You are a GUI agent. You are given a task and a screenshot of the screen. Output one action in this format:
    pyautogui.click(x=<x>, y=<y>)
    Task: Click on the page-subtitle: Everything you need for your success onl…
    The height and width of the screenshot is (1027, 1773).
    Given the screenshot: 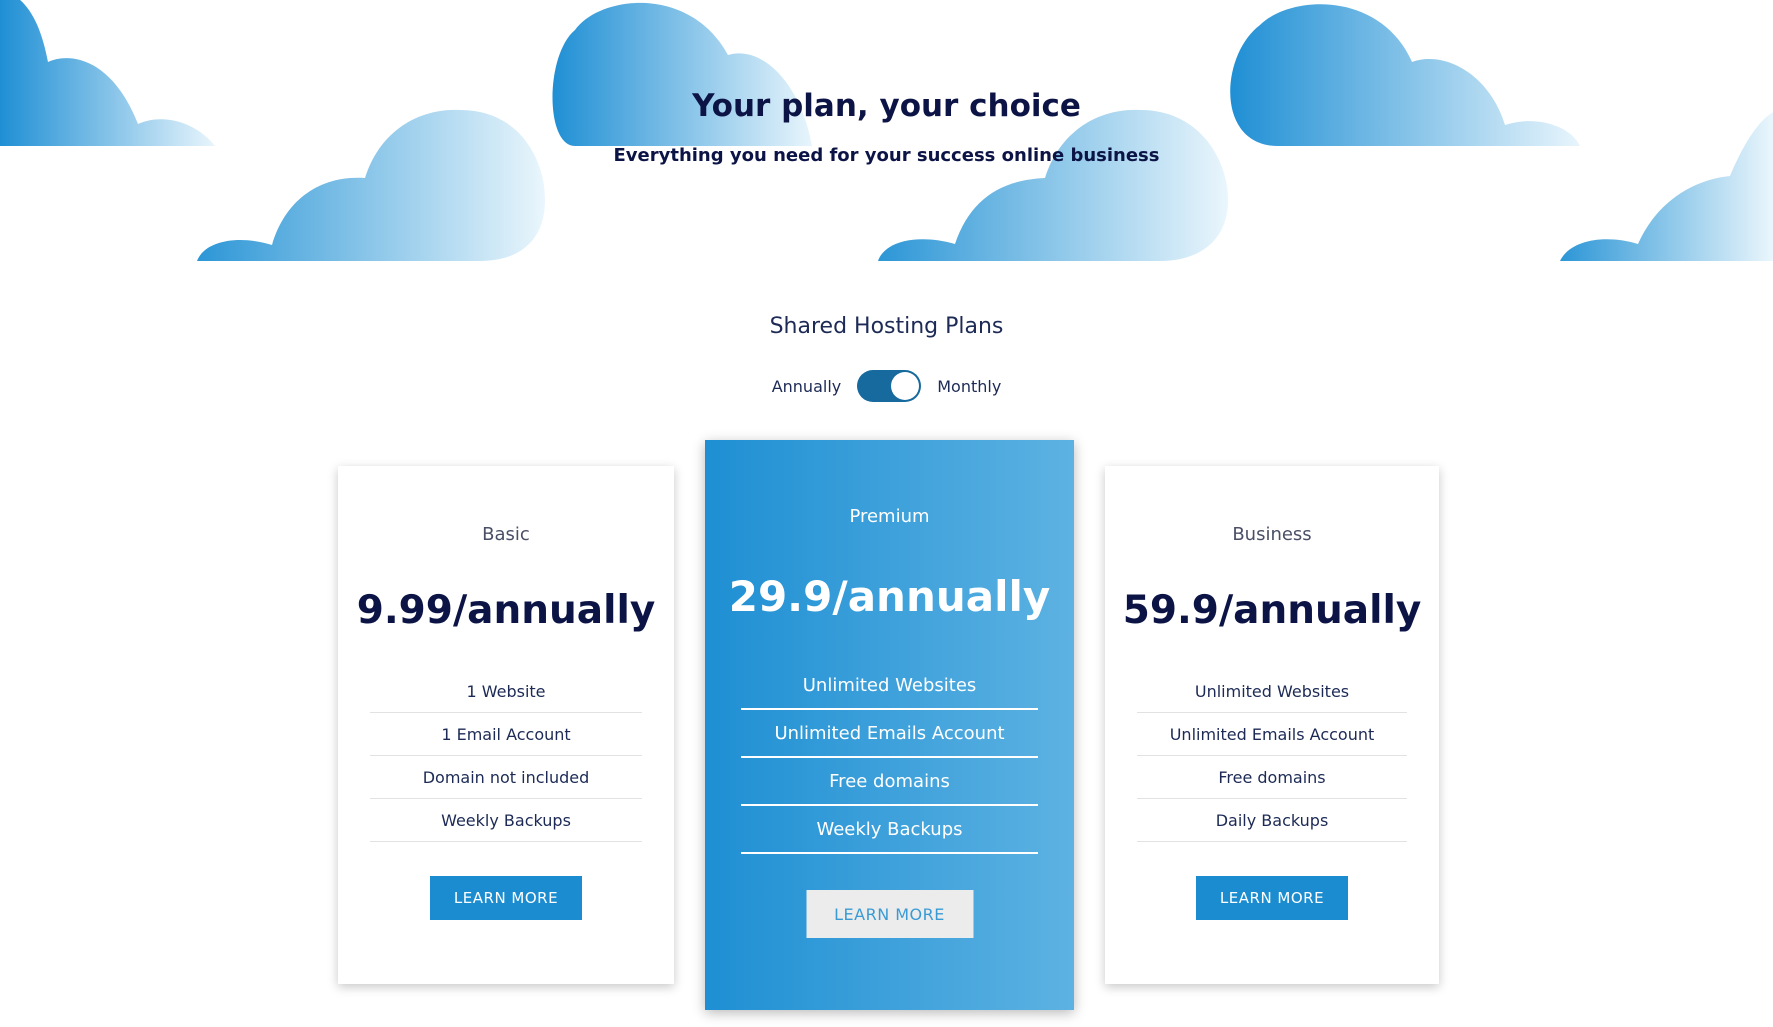 What is the action you would take?
    pyautogui.click(x=886, y=155)
    